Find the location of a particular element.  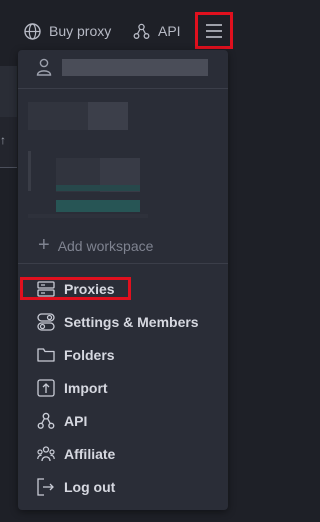

menu-item-log-out: Log out is located at coordinates (75, 487).